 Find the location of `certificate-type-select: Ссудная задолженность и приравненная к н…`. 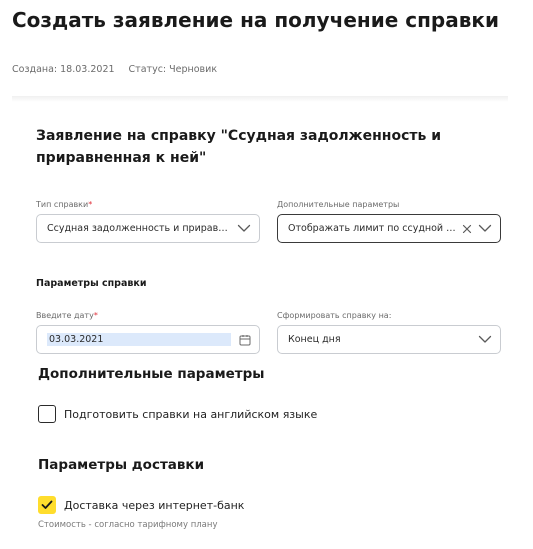

certificate-type-select: Ссудная задолженность и приравненная к н… is located at coordinates (148, 228).